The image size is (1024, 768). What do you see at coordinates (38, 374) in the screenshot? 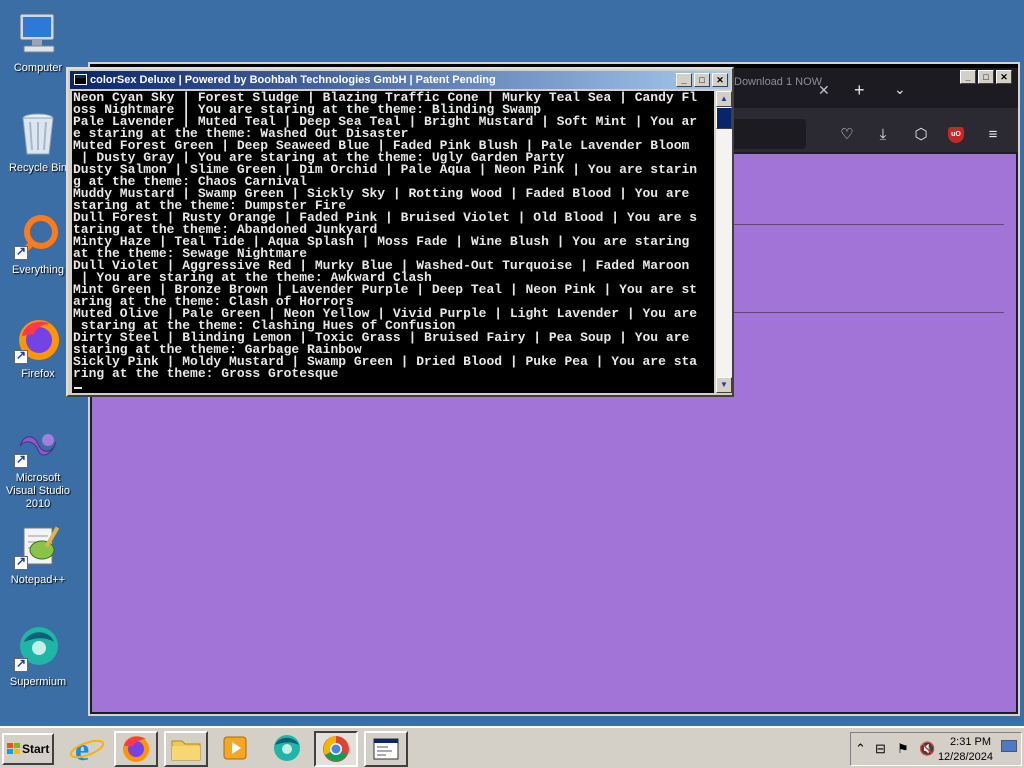
I see `desktop-icon-label: Firefox` at bounding box center [38, 374].